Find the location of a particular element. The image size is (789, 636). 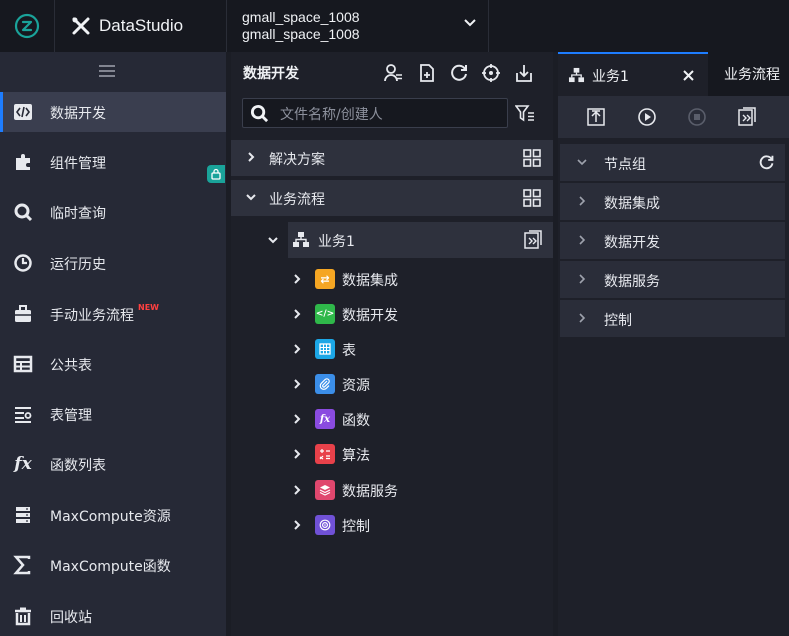

tree-item-label: 数据开发 is located at coordinates (370, 316).